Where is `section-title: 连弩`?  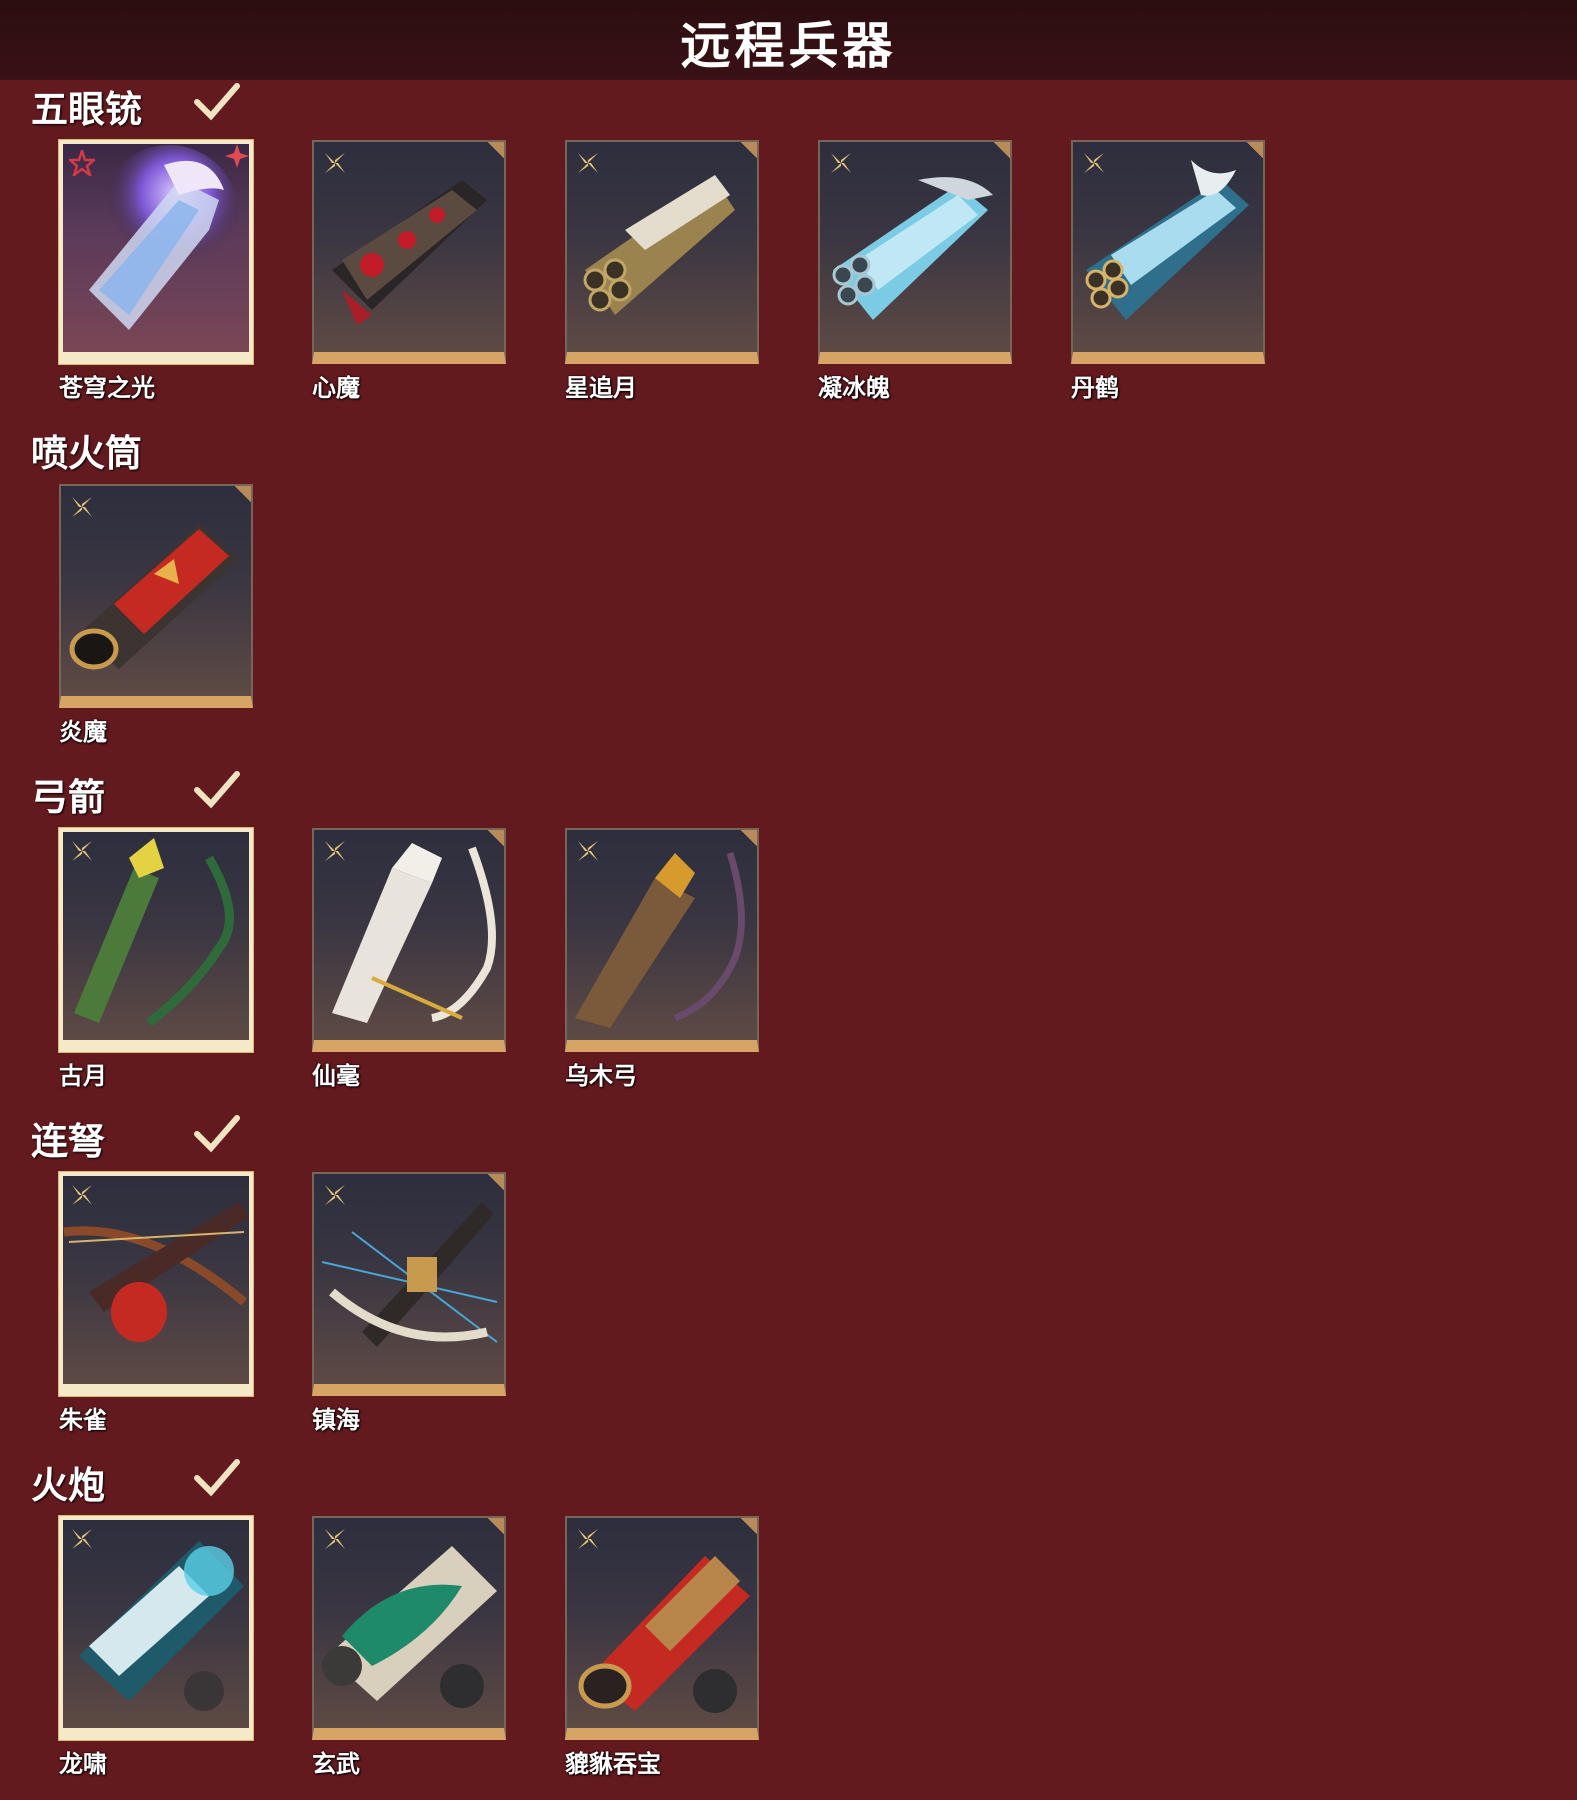 section-title: 连弩 is located at coordinates (68, 1141).